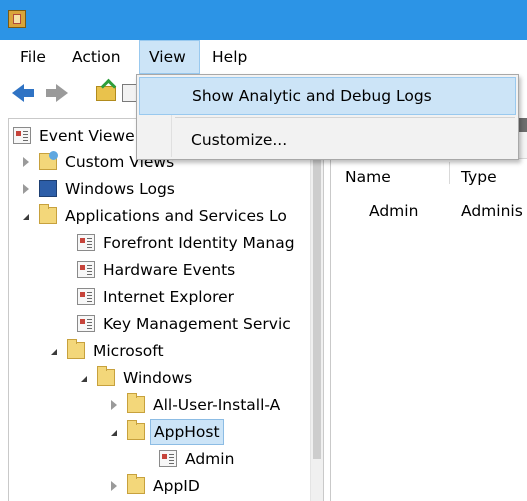  Describe the element at coordinates (449, 173) in the screenshot. I see `column-divider` at that location.